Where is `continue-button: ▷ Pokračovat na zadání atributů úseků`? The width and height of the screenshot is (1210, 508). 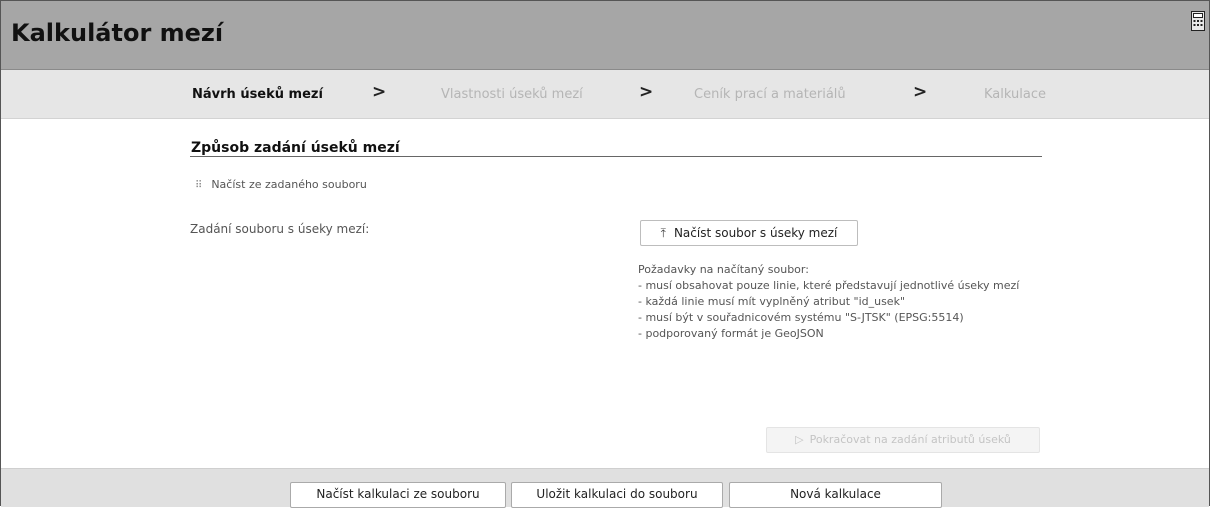
continue-button: ▷ Pokračovat na zadání atributů úseků is located at coordinates (903, 440).